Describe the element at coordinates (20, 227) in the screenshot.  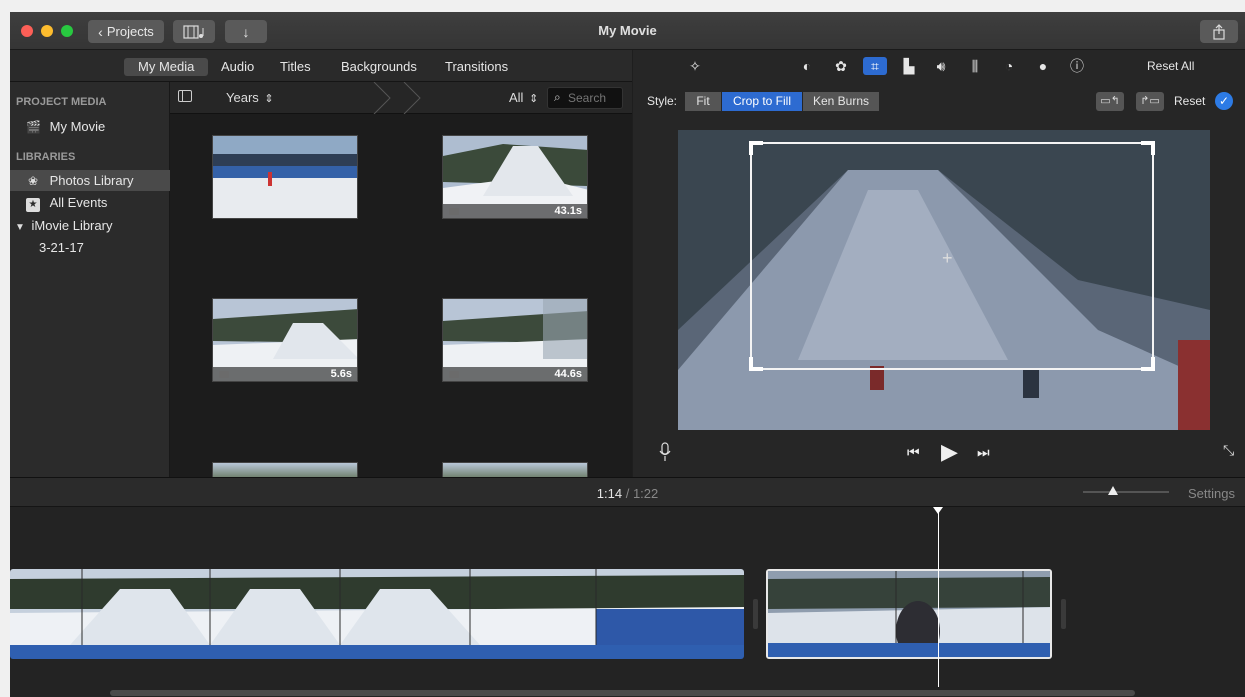
I see `disclosure-triangle-icon: ▼` at that location.